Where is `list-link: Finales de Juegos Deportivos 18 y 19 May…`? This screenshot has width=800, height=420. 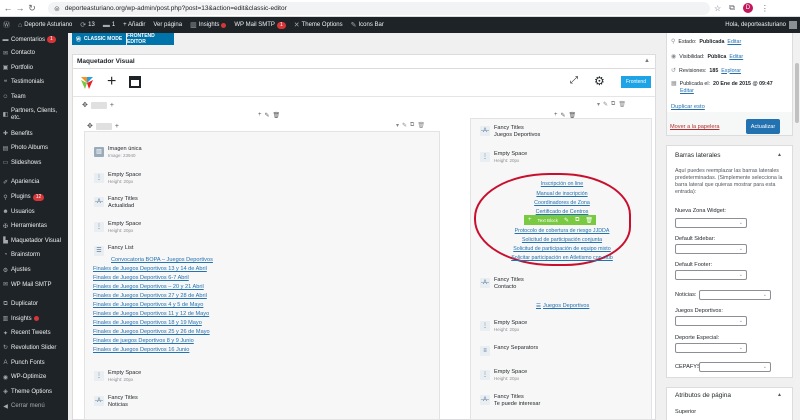
list-link: Finales de Juegos Deportivos 18 y 19 May… is located at coordinates (147, 323).